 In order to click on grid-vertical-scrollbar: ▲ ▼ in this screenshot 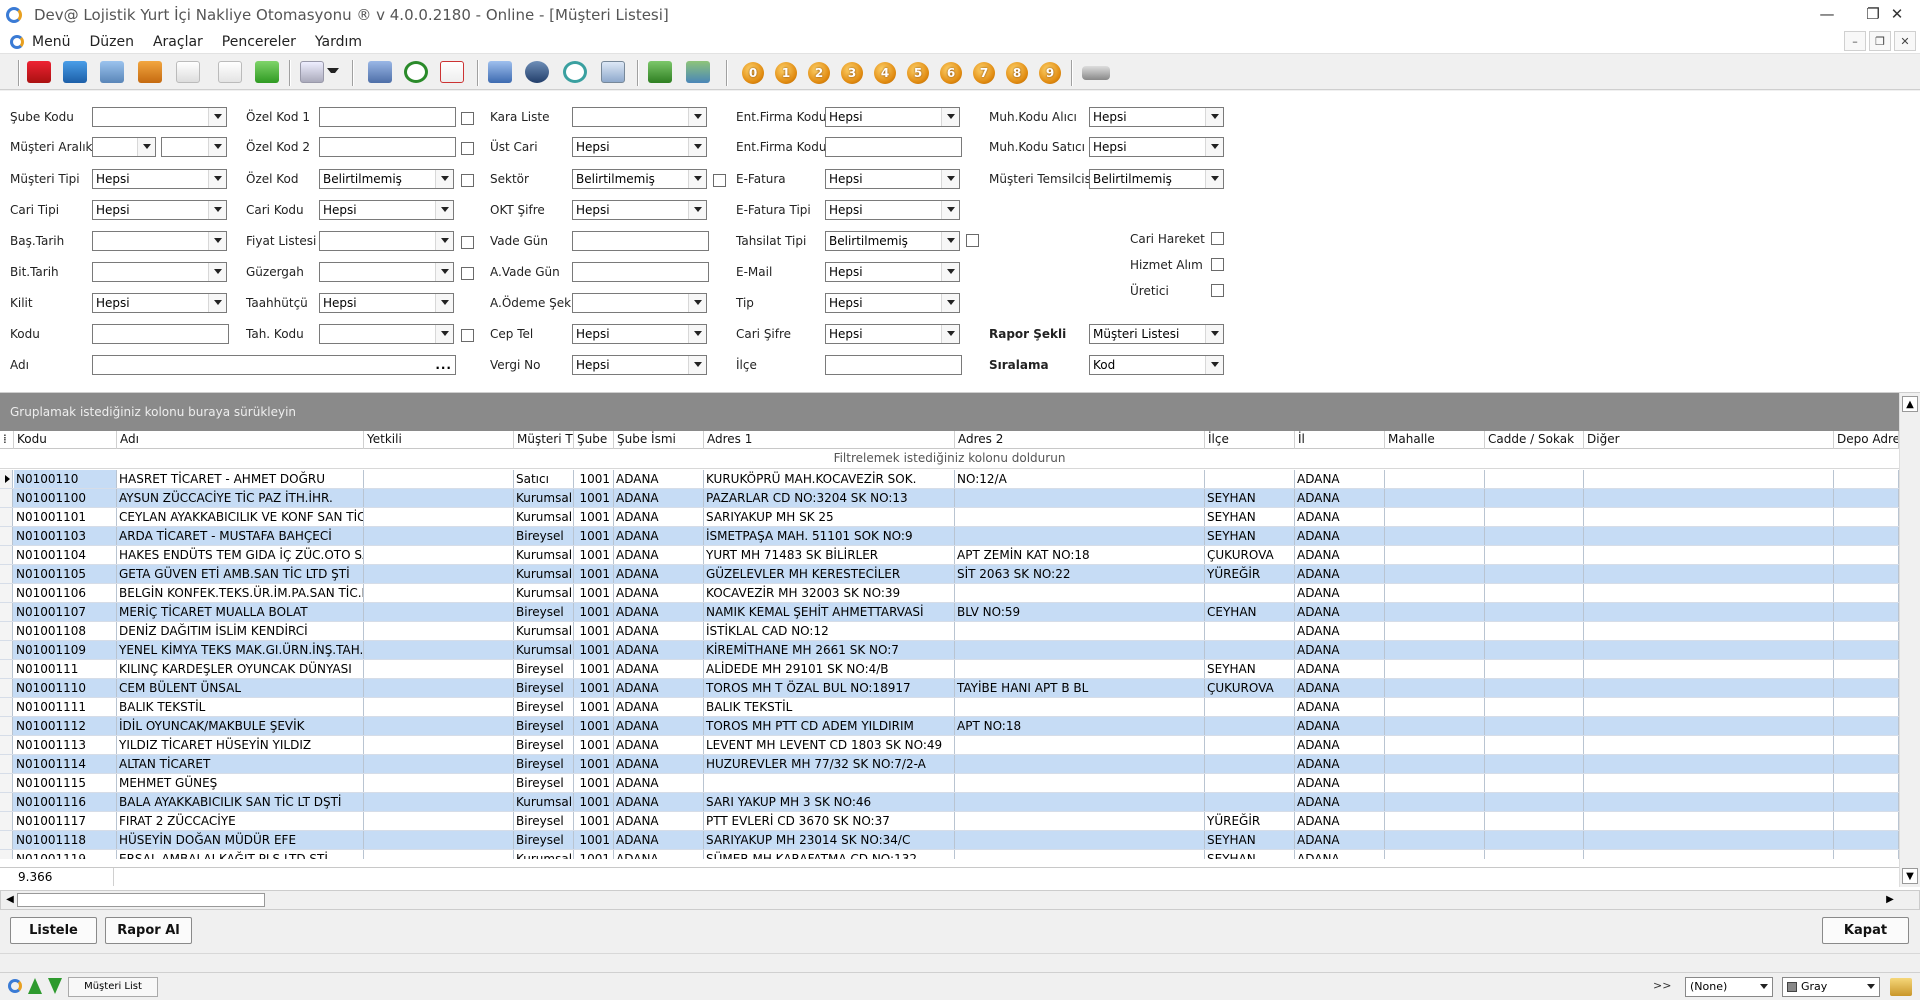, I will do `click(1909, 640)`.